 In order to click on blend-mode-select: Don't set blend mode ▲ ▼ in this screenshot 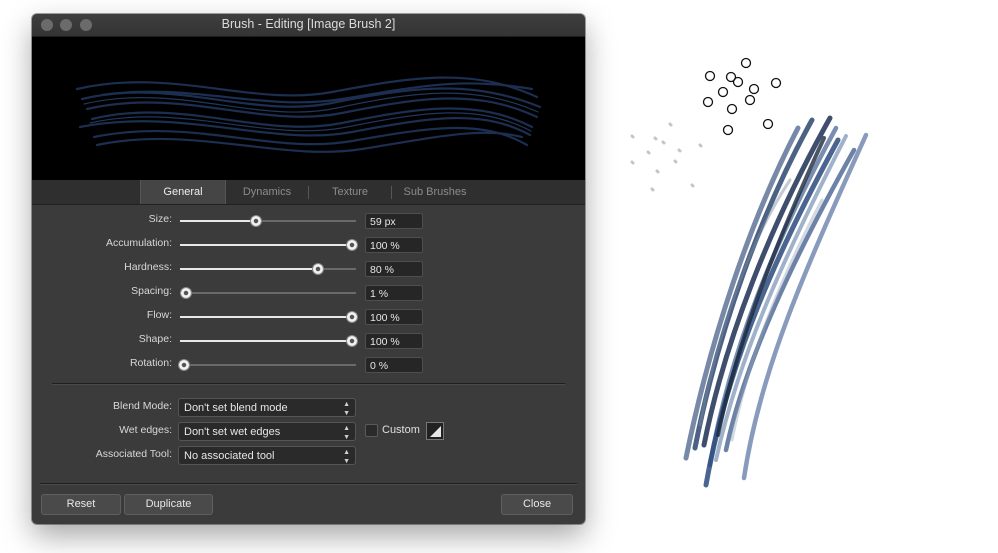, I will do `click(267, 407)`.